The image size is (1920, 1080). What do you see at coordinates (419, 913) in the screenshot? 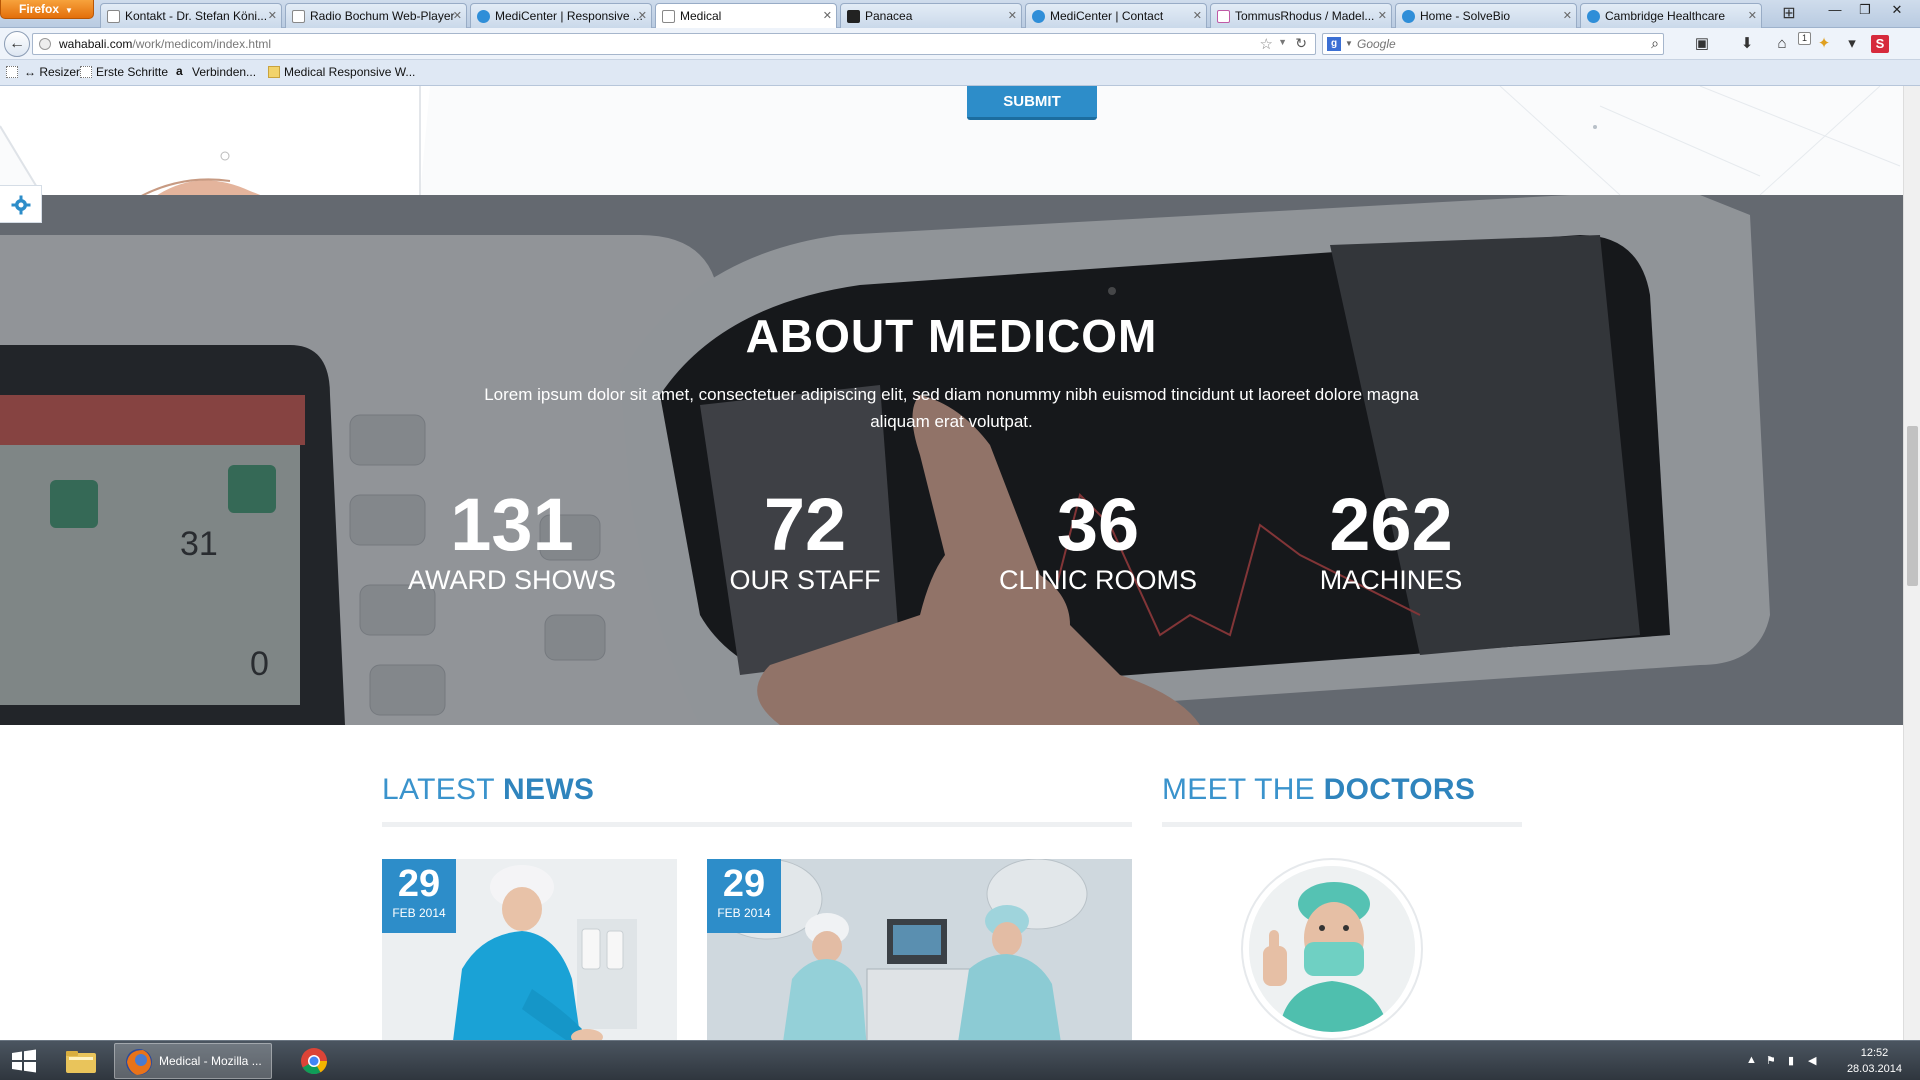
I see `date-month: FEB 2014` at bounding box center [419, 913].